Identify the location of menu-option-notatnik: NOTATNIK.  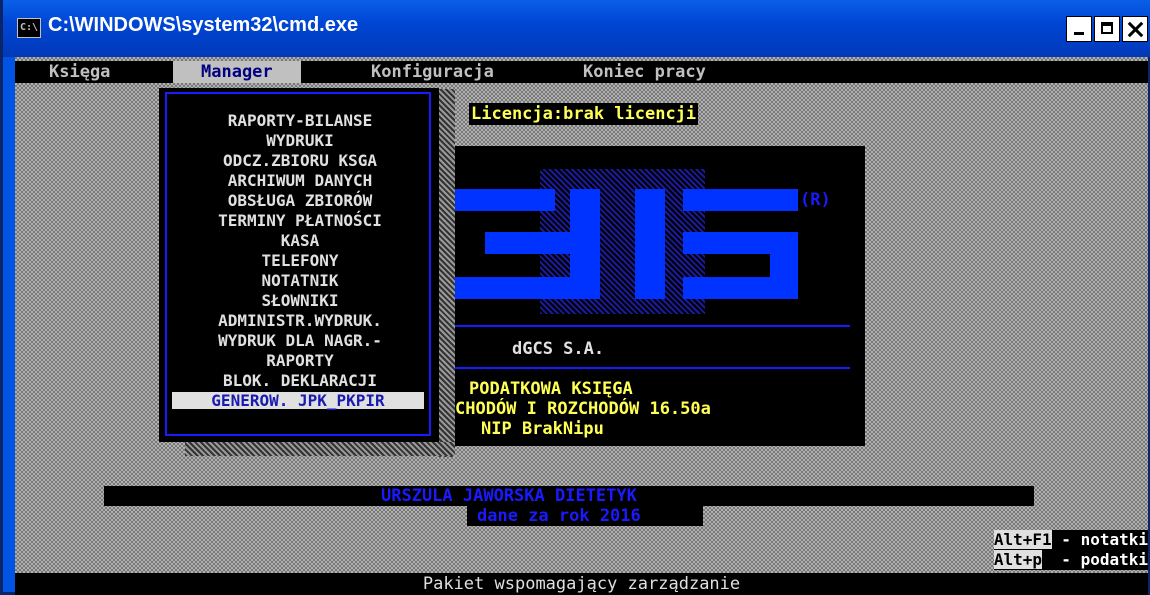
(300, 280).